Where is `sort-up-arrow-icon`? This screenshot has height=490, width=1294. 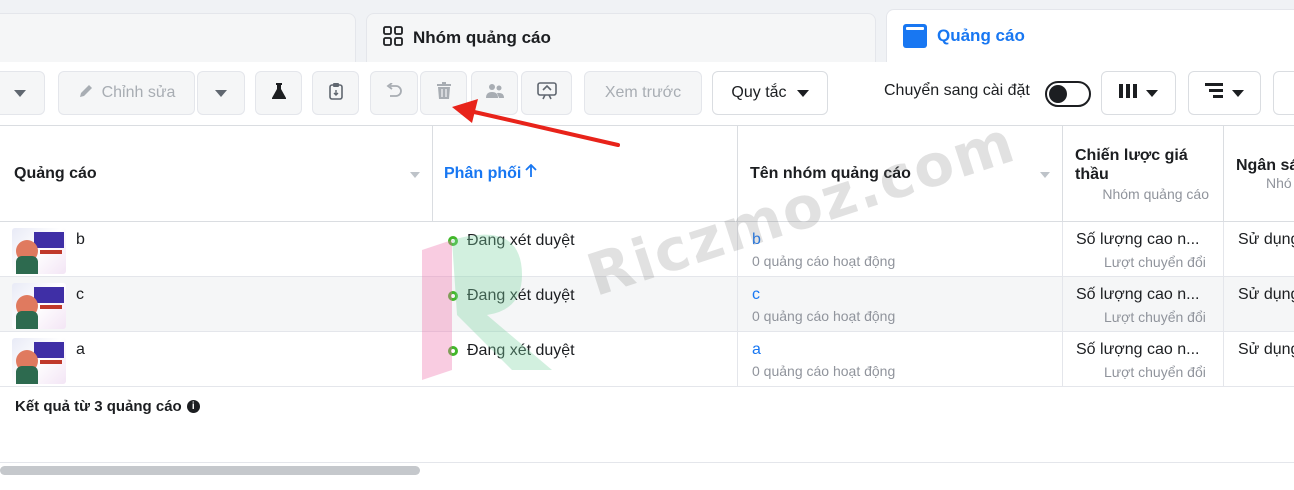 sort-up-arrow-icon is located at coordinates (531, 173).